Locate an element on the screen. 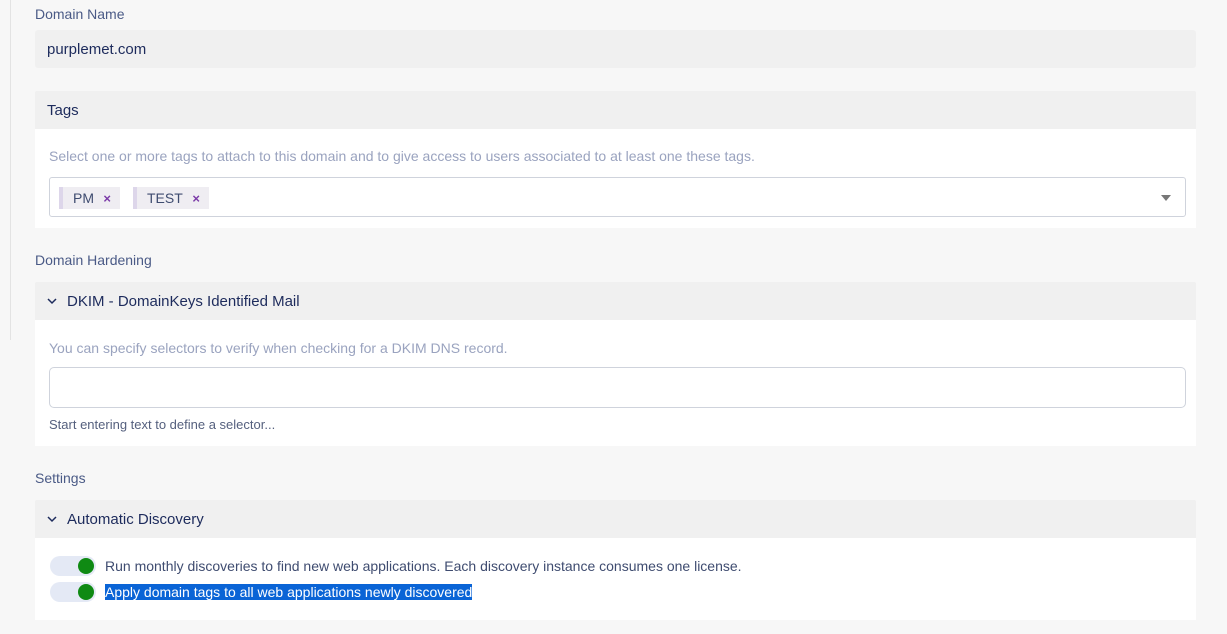 This screenshot has width=1227, height=634. dkim-selector-input is located at coordinates (617, 387).